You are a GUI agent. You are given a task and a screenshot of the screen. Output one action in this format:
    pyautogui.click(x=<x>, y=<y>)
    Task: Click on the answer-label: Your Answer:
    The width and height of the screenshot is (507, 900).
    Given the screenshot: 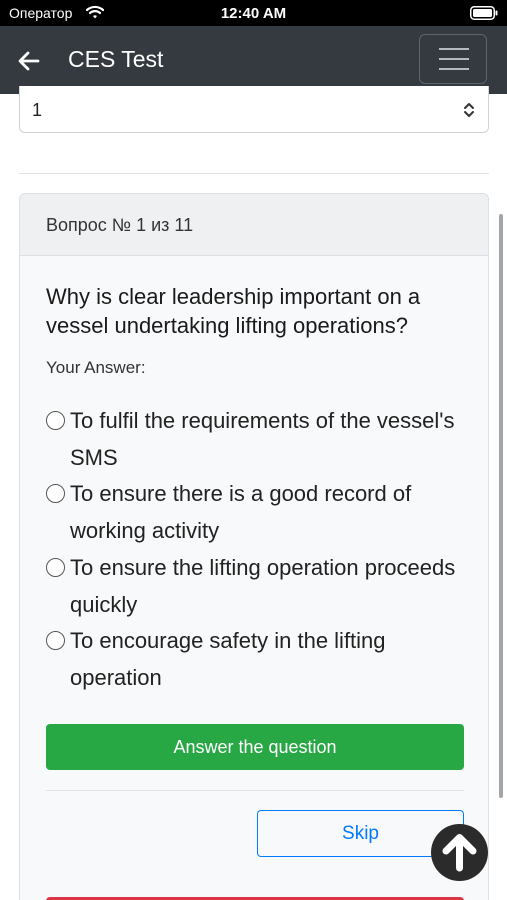 What is the action you would take?
    pyautogui.click(x=96, y=367)
    